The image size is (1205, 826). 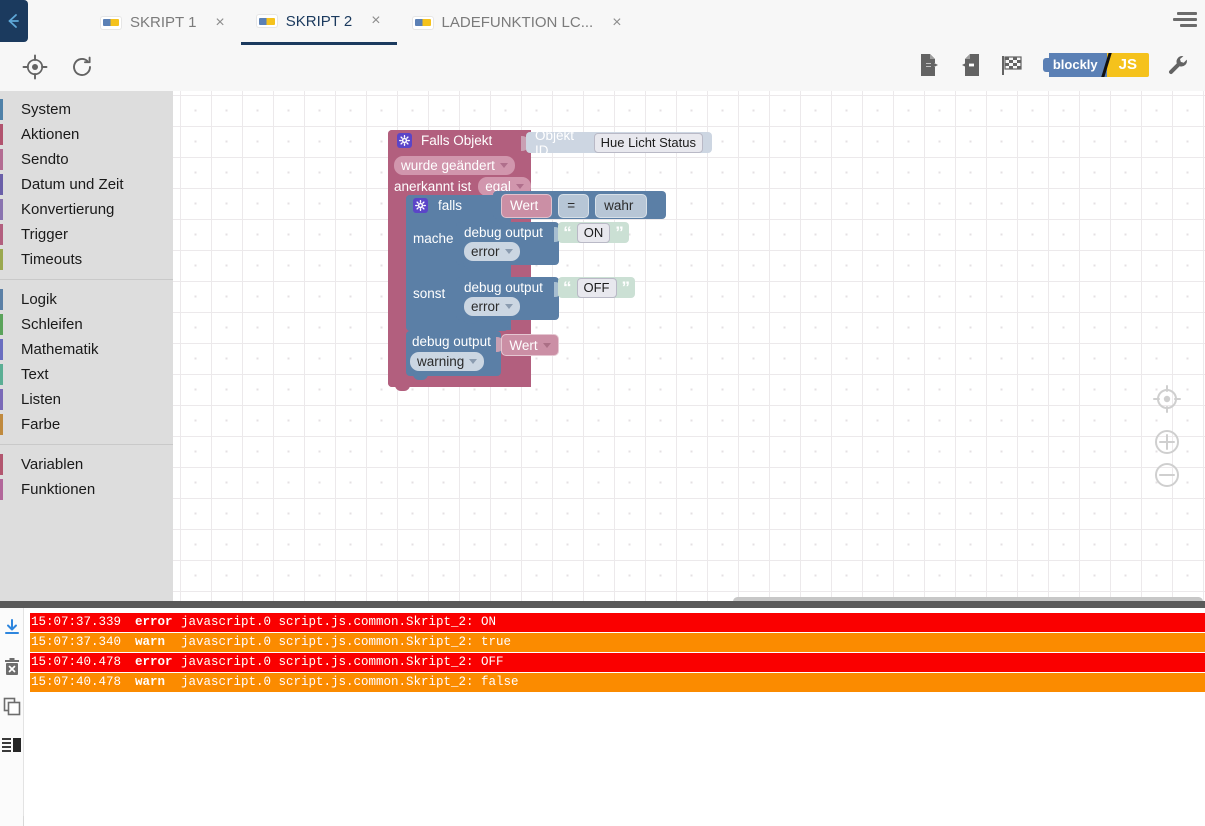 What do you see at coordinates (517, 22) in the screenshot?
I see `tab-ladefunktion: LADEFUNKTION LC... ×` at bounding box center [517, 22].